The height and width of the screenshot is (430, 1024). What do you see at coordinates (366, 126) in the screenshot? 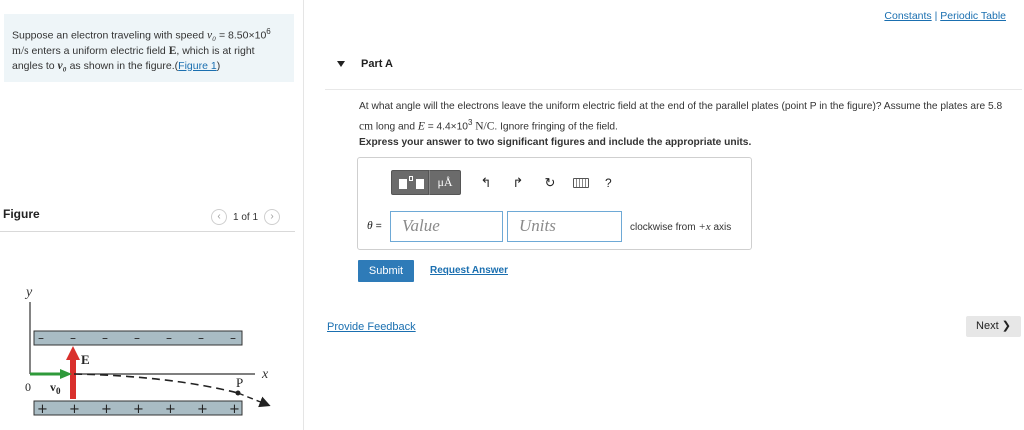
I see `length-unit: cm` at bounding box center [366, 126].